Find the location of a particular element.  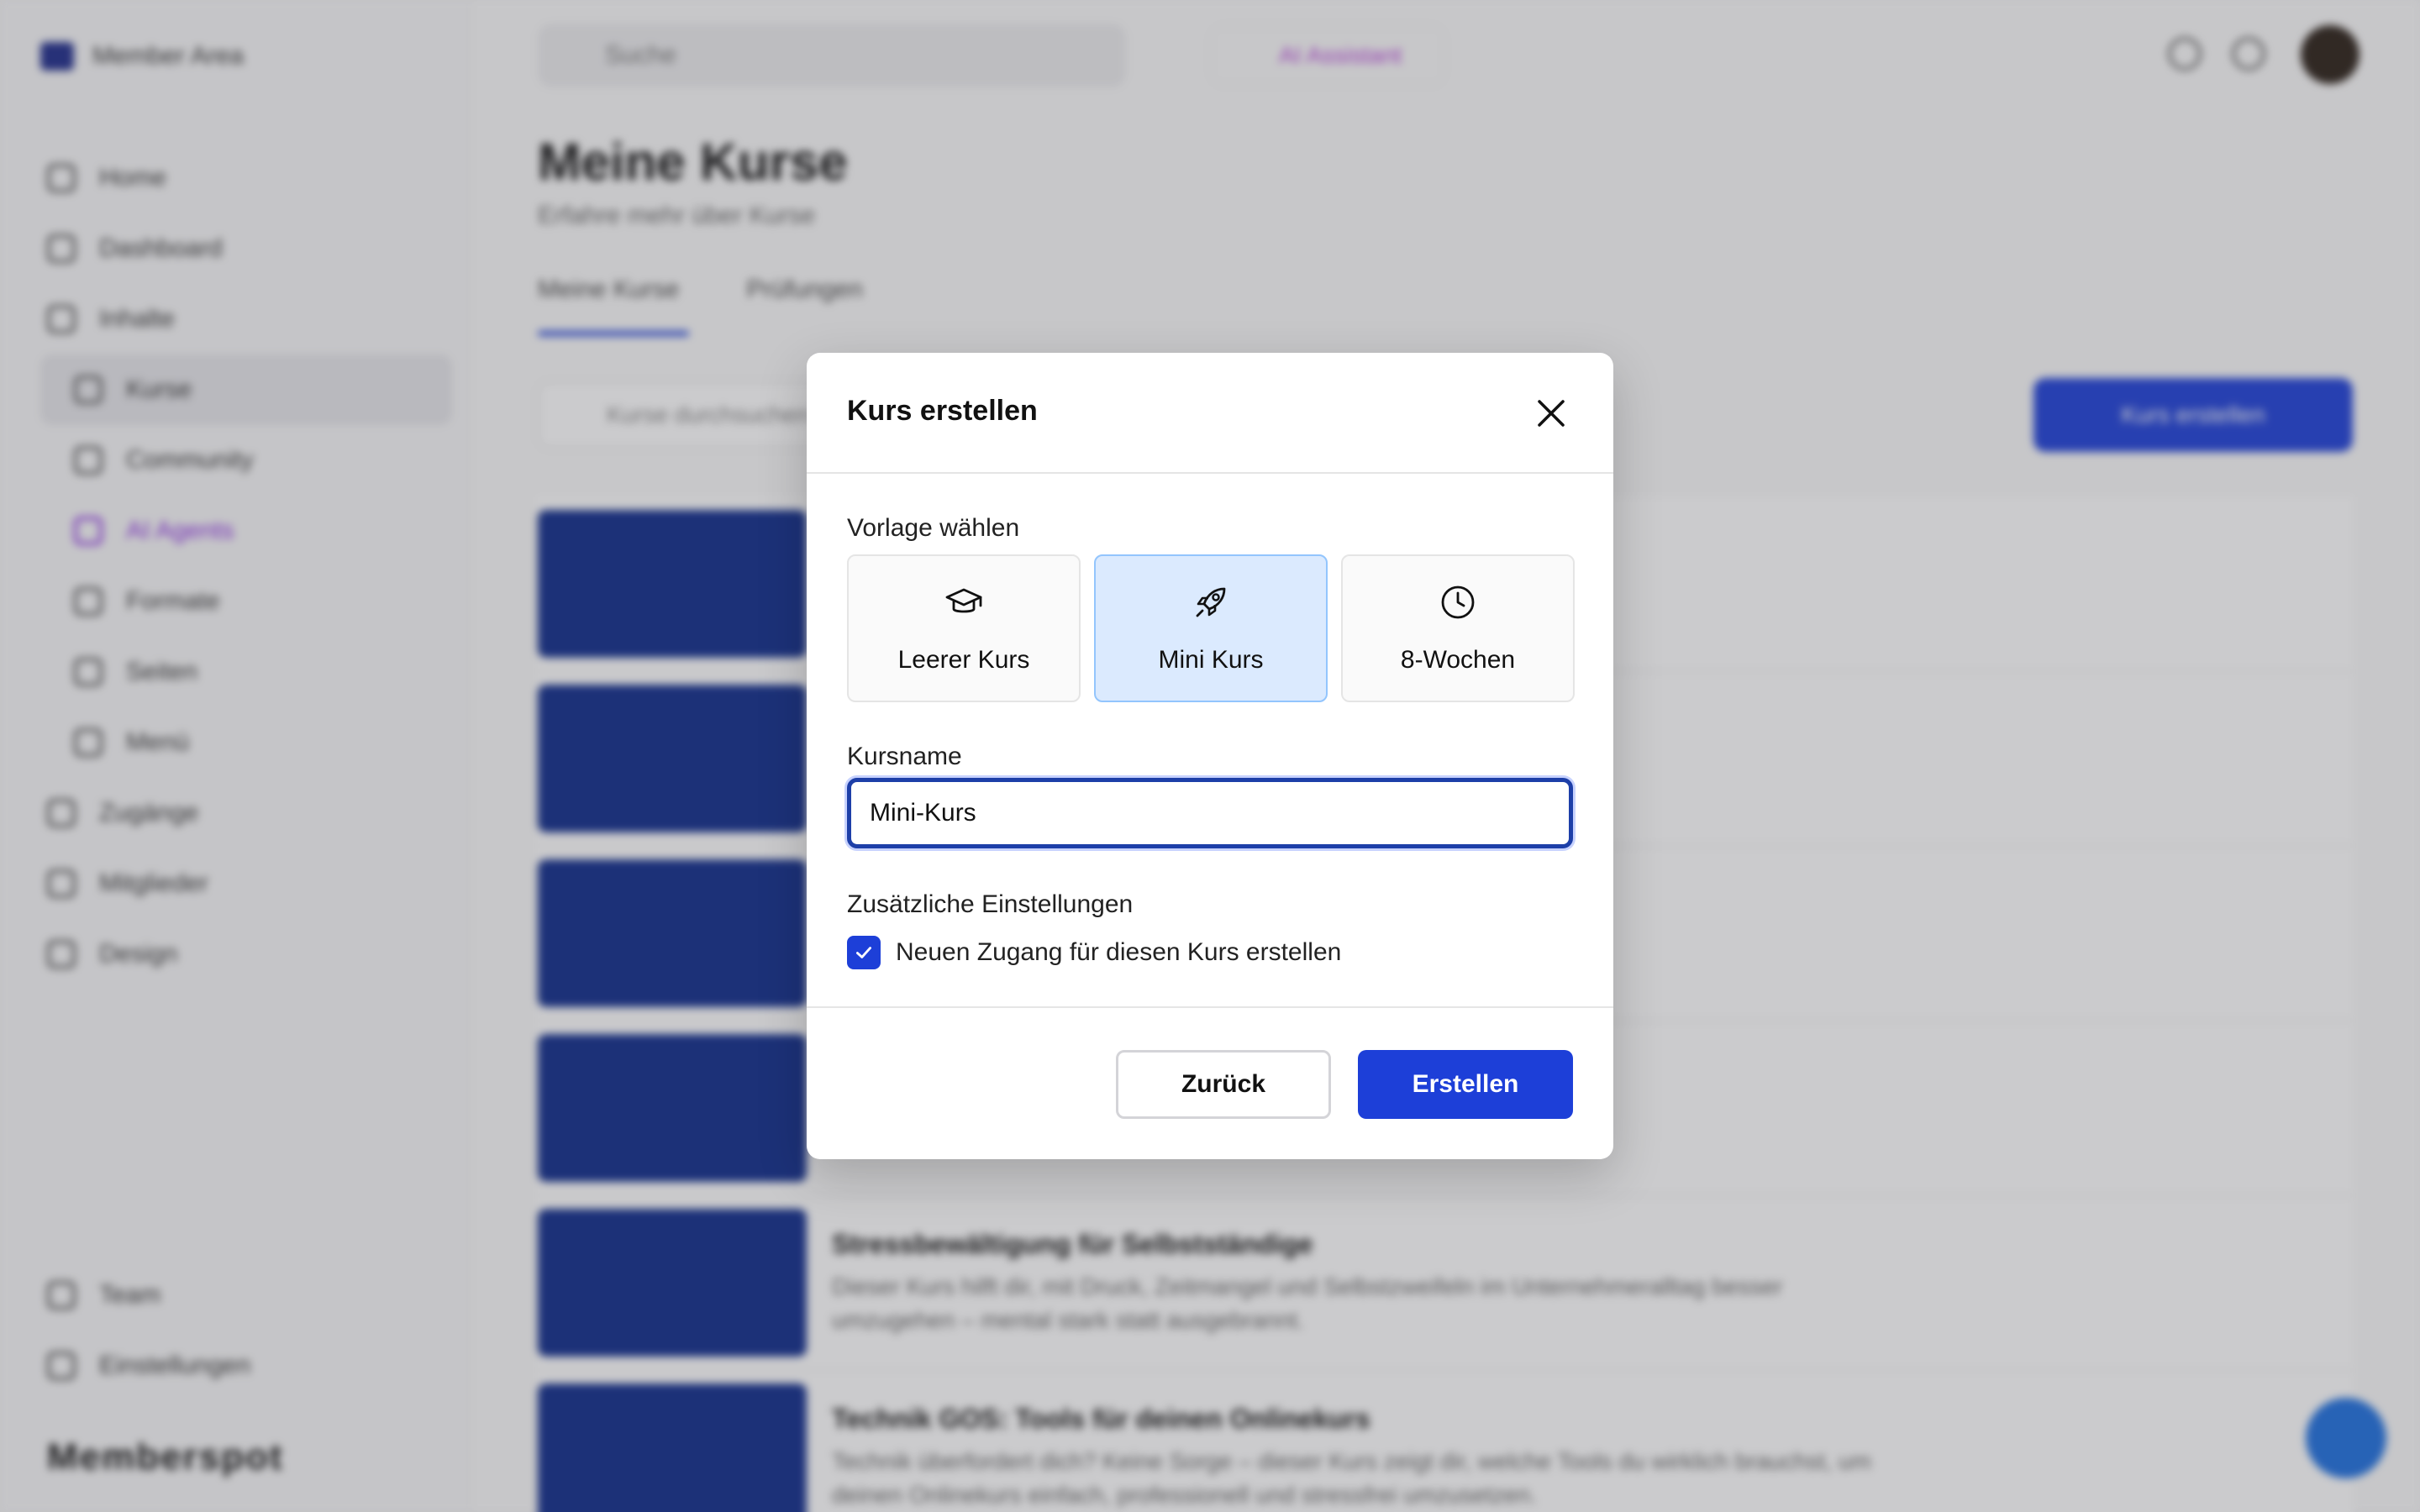

dialog-title: Kurs erstellen is located at coordinates (942, 411).